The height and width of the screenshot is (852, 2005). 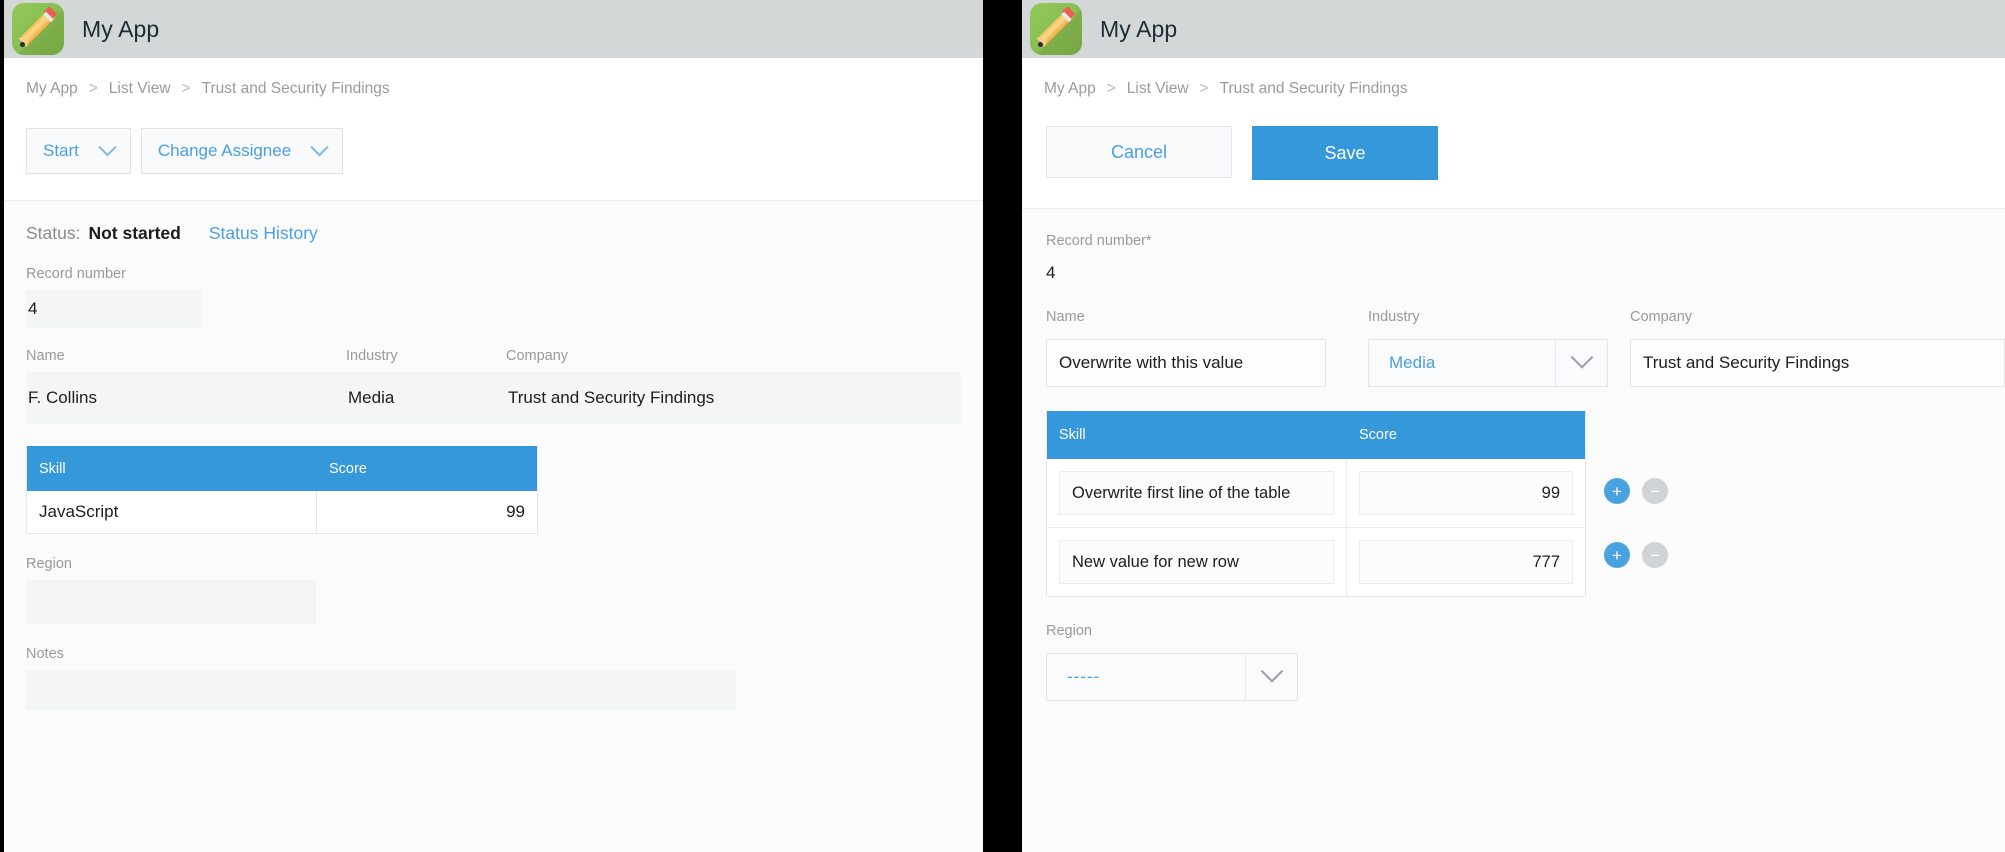 I want to click on table-row: New value for new row 777, so click(x=1316, y=562).